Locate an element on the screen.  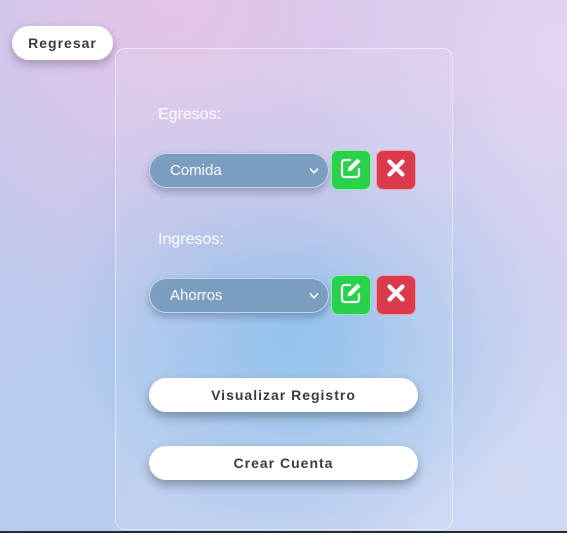
income-selected-value: Ahorros is located at coordinates (196, 295).